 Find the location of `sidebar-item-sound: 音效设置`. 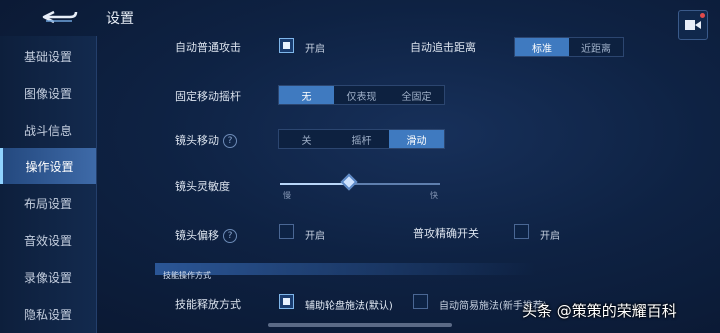

sidebar-item-sound: 音效设置 is located at coordinates (48, 240).